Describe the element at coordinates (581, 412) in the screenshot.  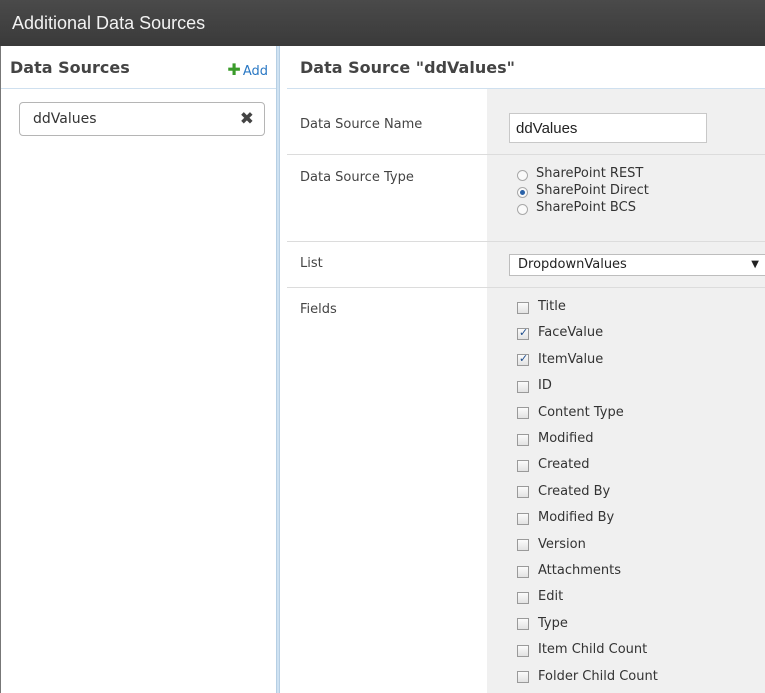
I see `field-label: Content Type` at that location.